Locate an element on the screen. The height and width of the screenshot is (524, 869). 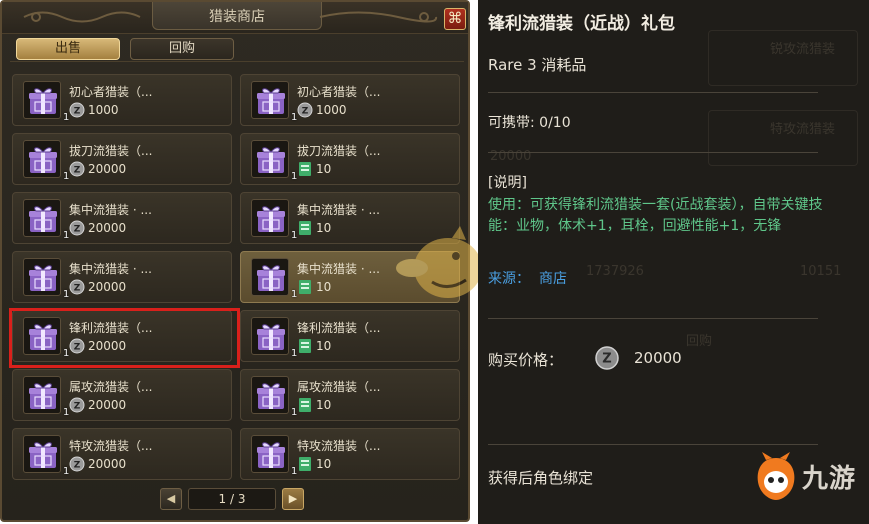
close-icon: ⌘ is located at coordinates (455, 18).